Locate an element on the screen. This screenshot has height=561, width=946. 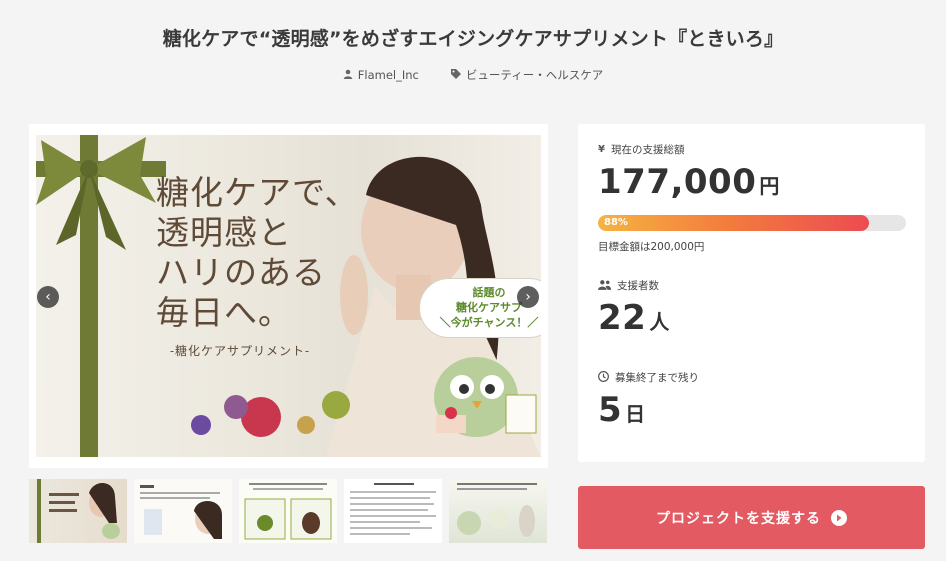
chevron-left-icon: ‹ is located at coordinates (48, 297).